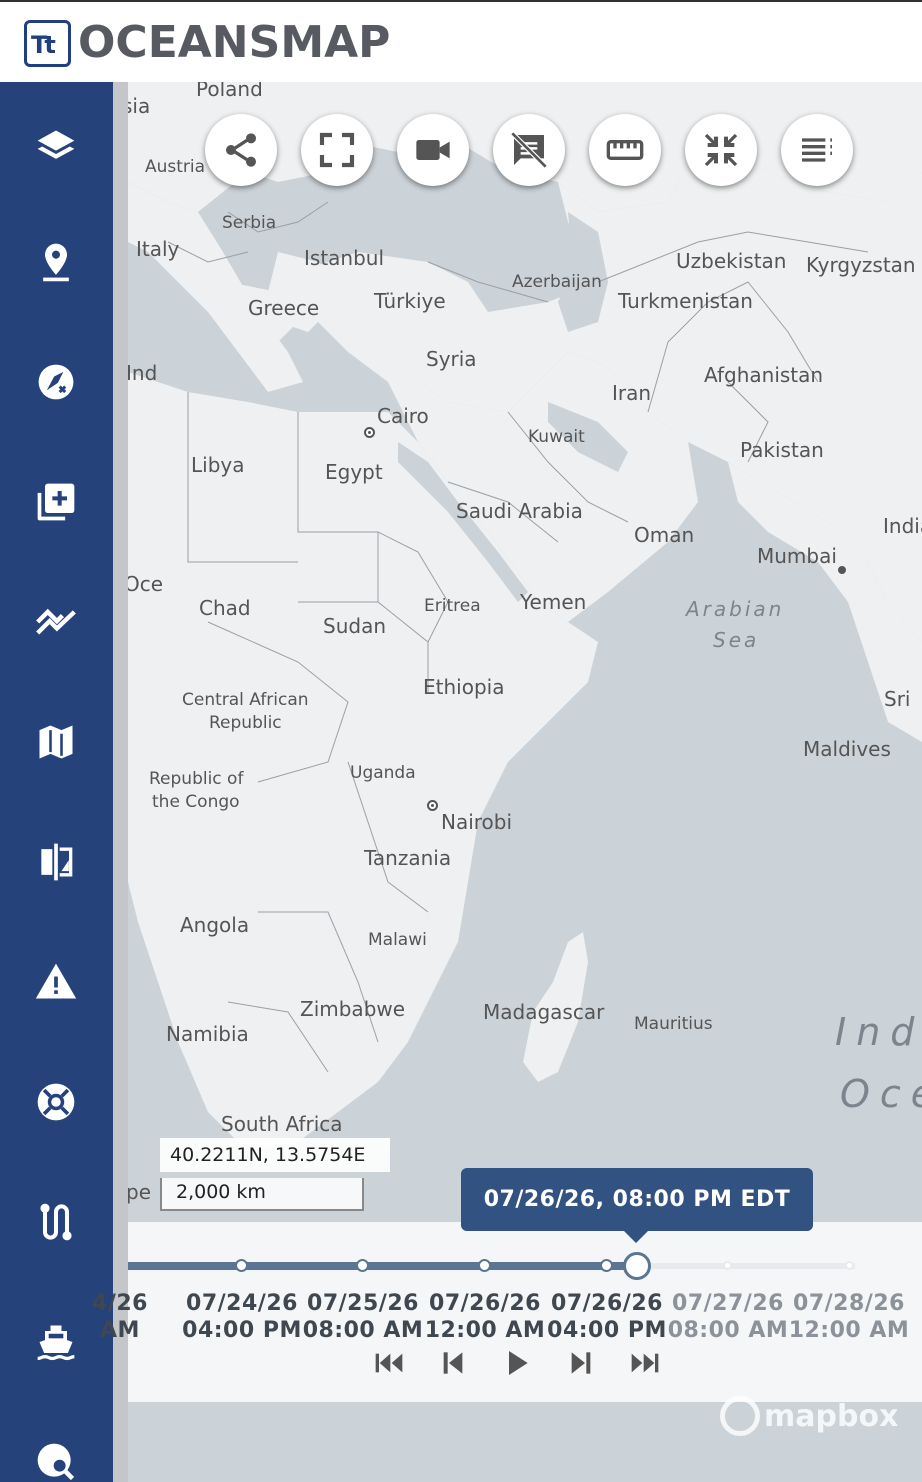 This screenshot has width=922, height=1482. I want to click on collapse-button, so click(721, 150).